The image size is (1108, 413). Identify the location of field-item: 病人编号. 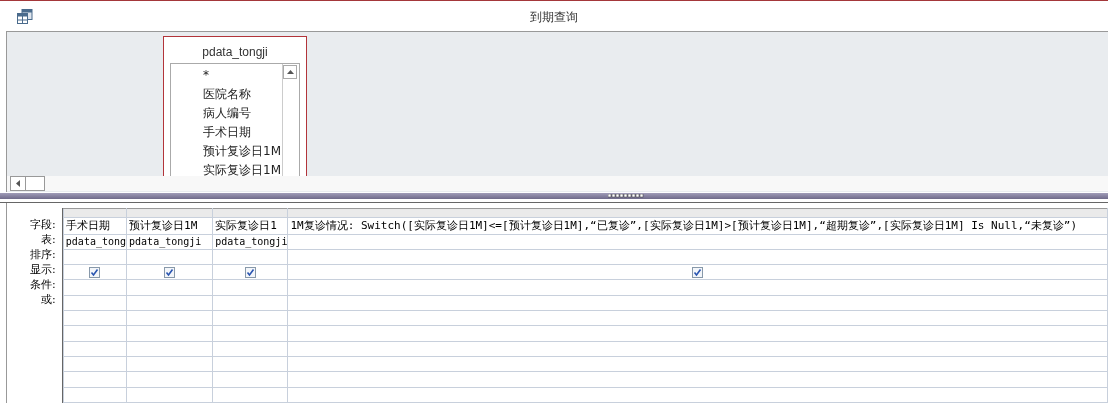
(227, 113).